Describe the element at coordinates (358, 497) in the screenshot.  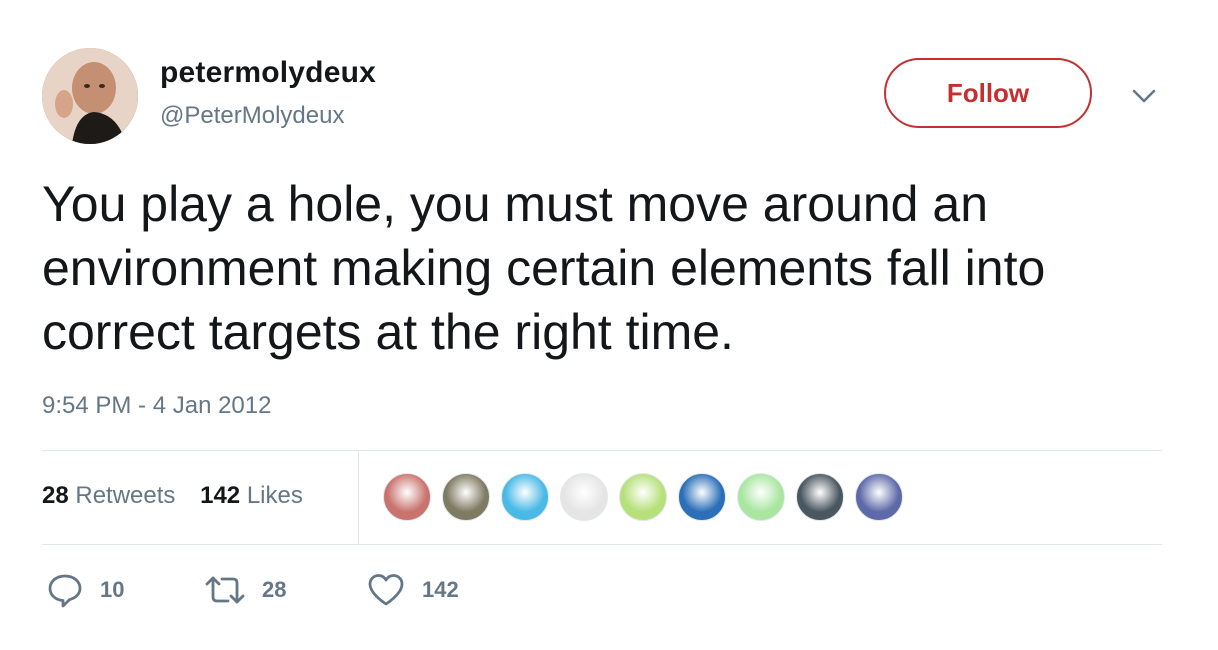
I see `stats-vertical-divider` at that location.